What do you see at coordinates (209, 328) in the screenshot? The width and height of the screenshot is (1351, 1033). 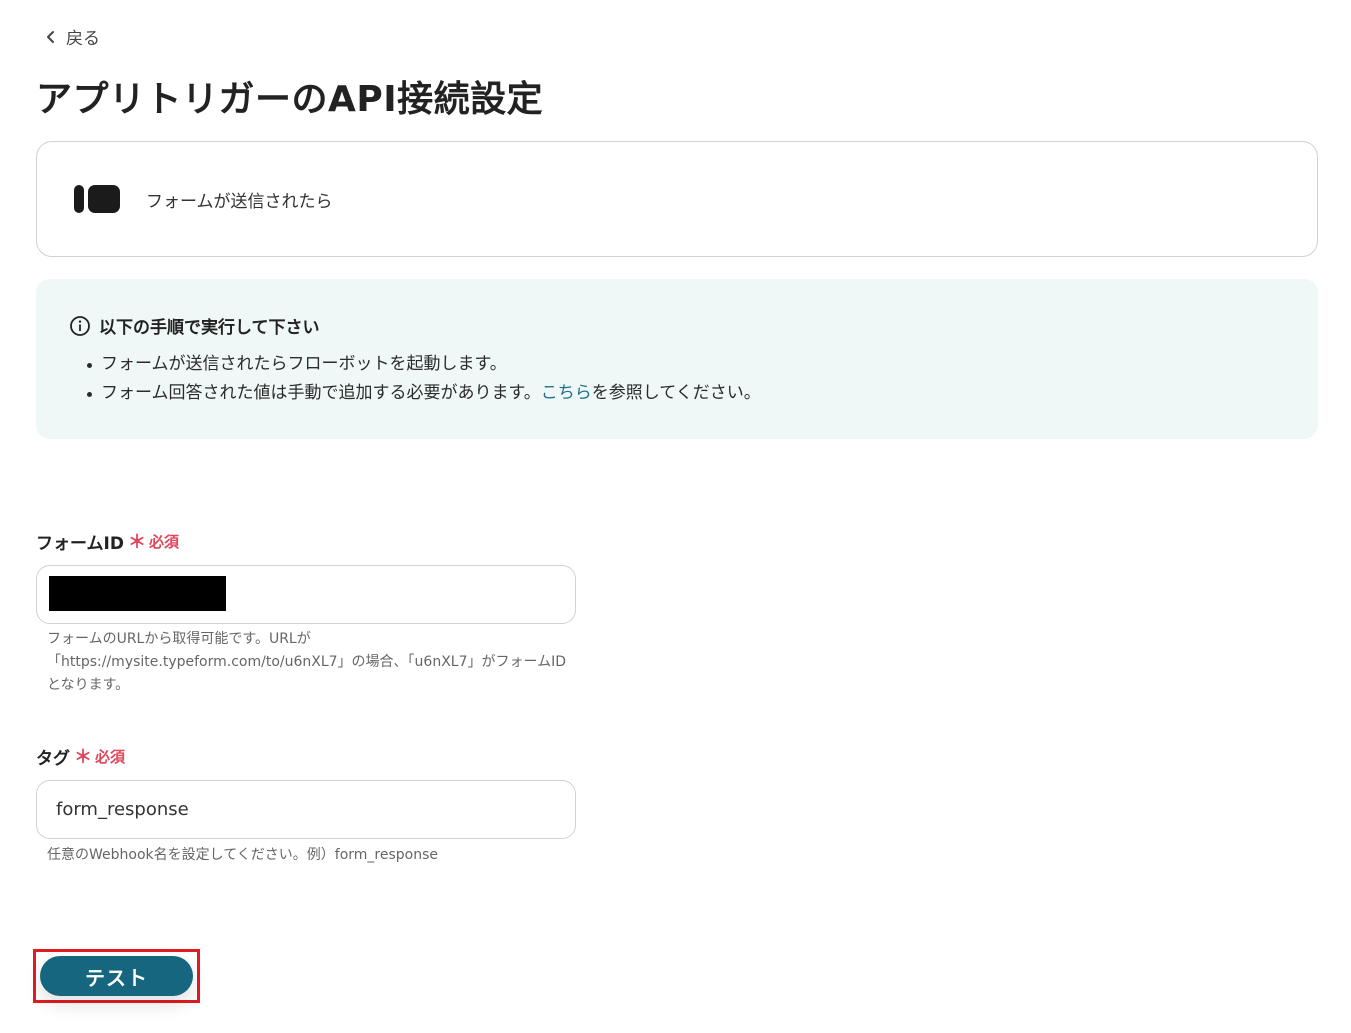 I see `info-heading: 以下の手順で実行して下さい` at bounding box center [209, 328].